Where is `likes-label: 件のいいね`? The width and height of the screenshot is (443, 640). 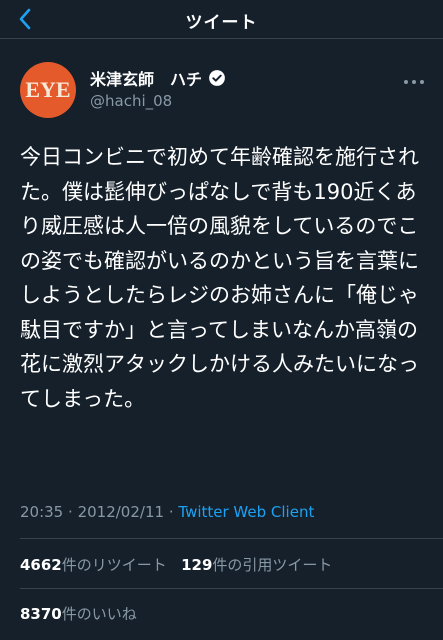
likes-label: 件のいいね is located at coordinates (99, 614).